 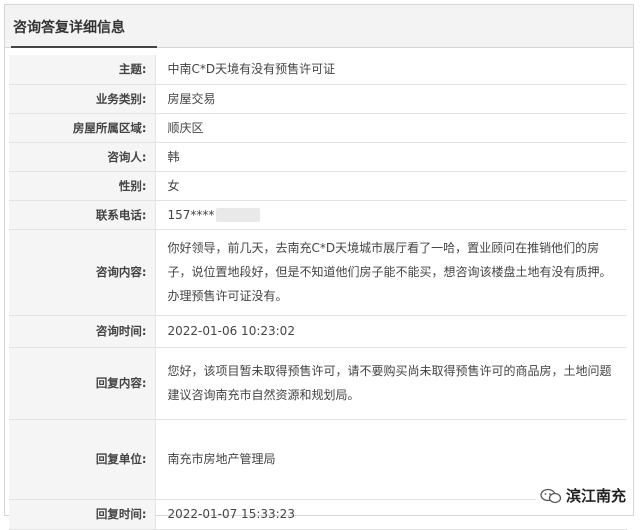 I want to click on row-label: 咨询内容:, so click(x=82, y=272).